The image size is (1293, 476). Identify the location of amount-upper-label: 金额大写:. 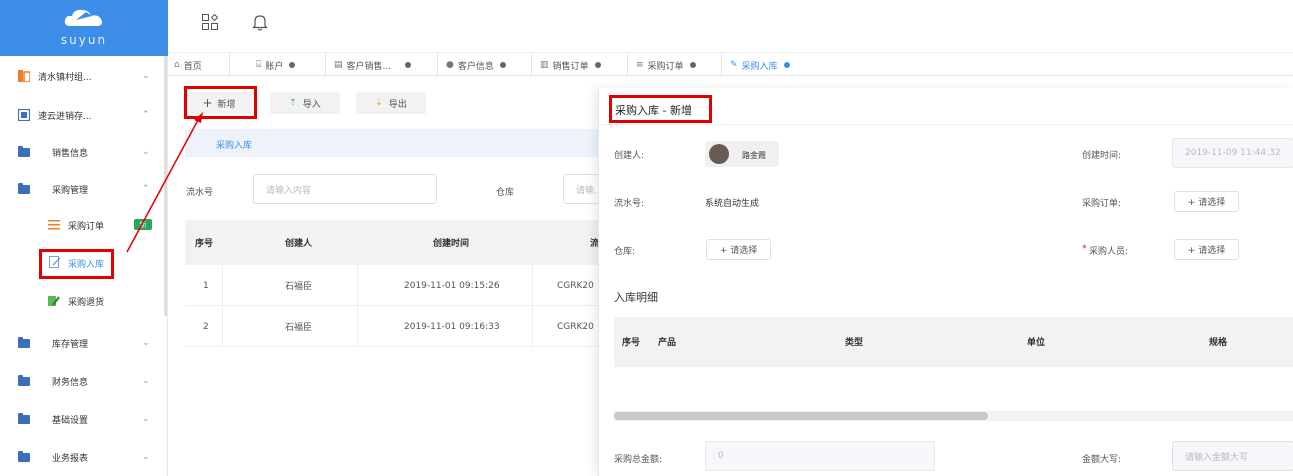
(1102, 460).